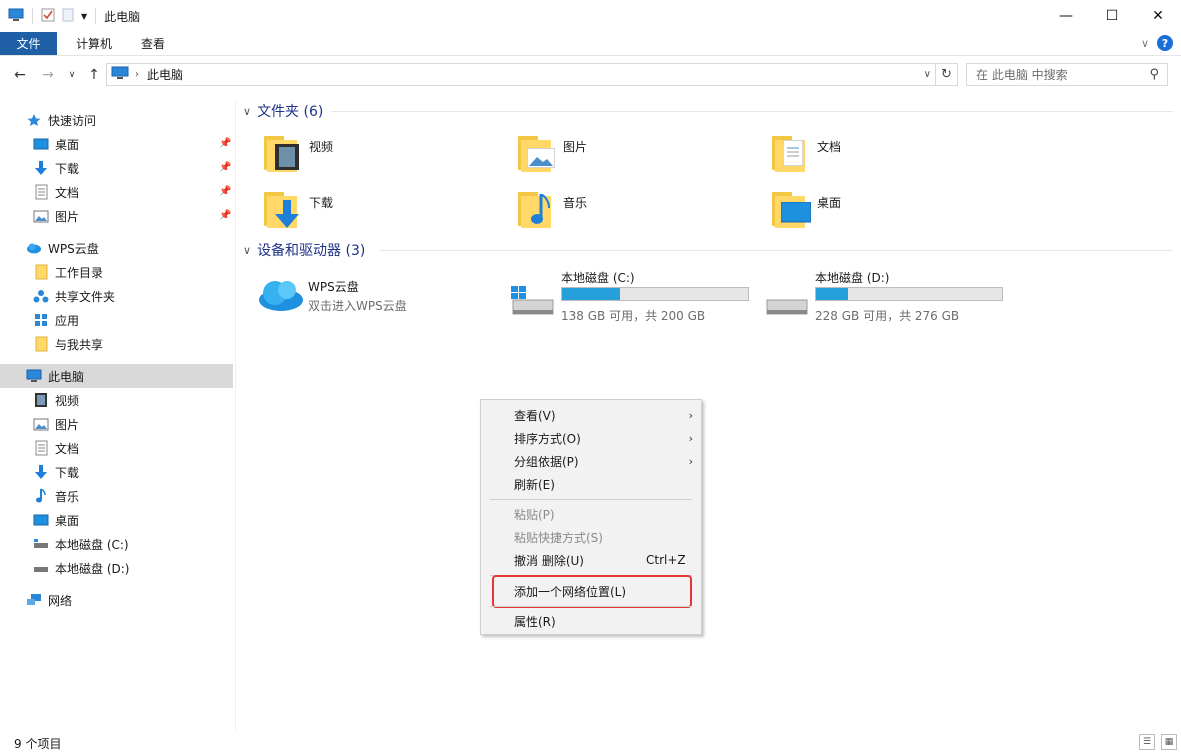 The width and height of the screenshot is (1181, 756). What do you see at coordinates (551, 209) in the screenshot?
I see `folder-tile-music: 音乐` at bounding box center [551, 209].